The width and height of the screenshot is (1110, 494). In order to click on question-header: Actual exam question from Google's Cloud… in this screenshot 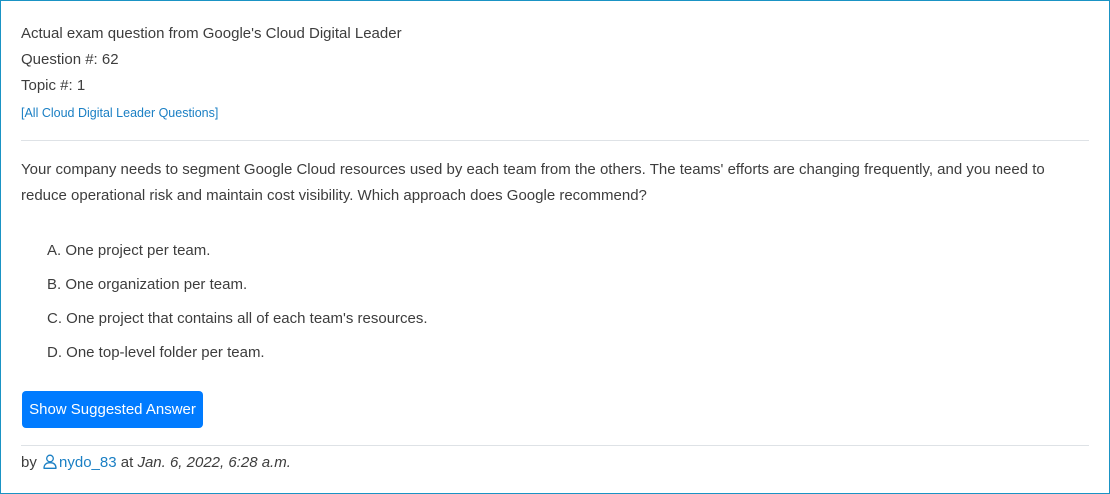, I will do `click(211, 73)`.